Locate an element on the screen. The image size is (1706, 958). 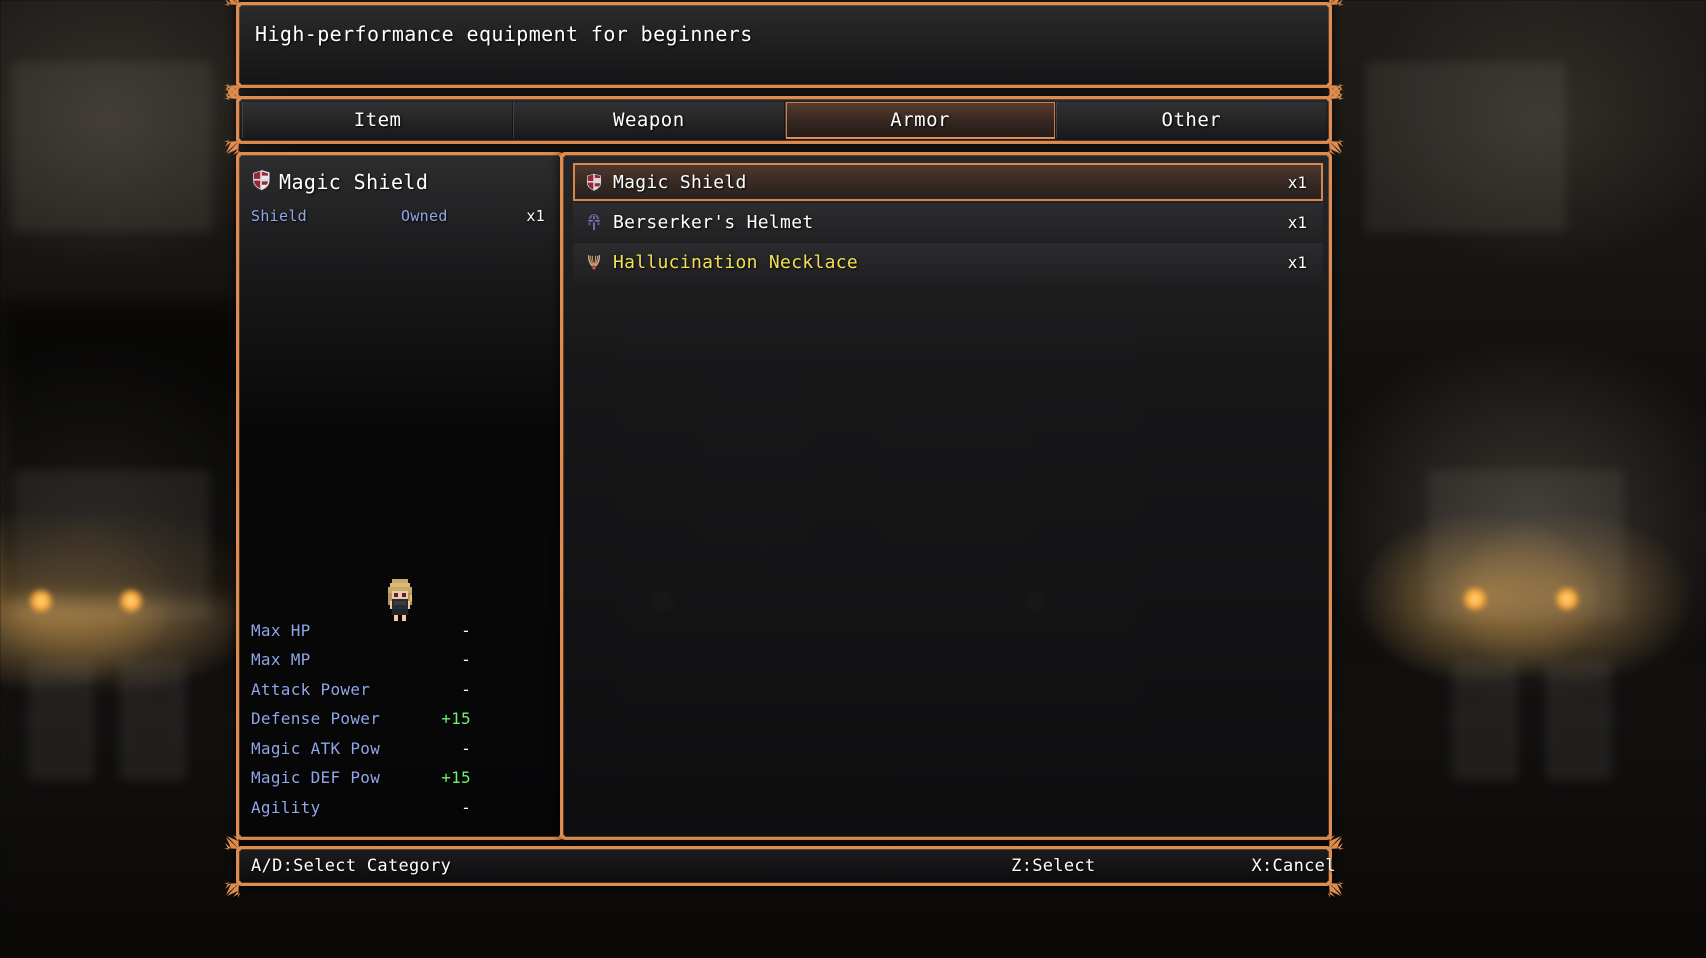
stat-label: Attack Power is located at coordinates (311, 689).